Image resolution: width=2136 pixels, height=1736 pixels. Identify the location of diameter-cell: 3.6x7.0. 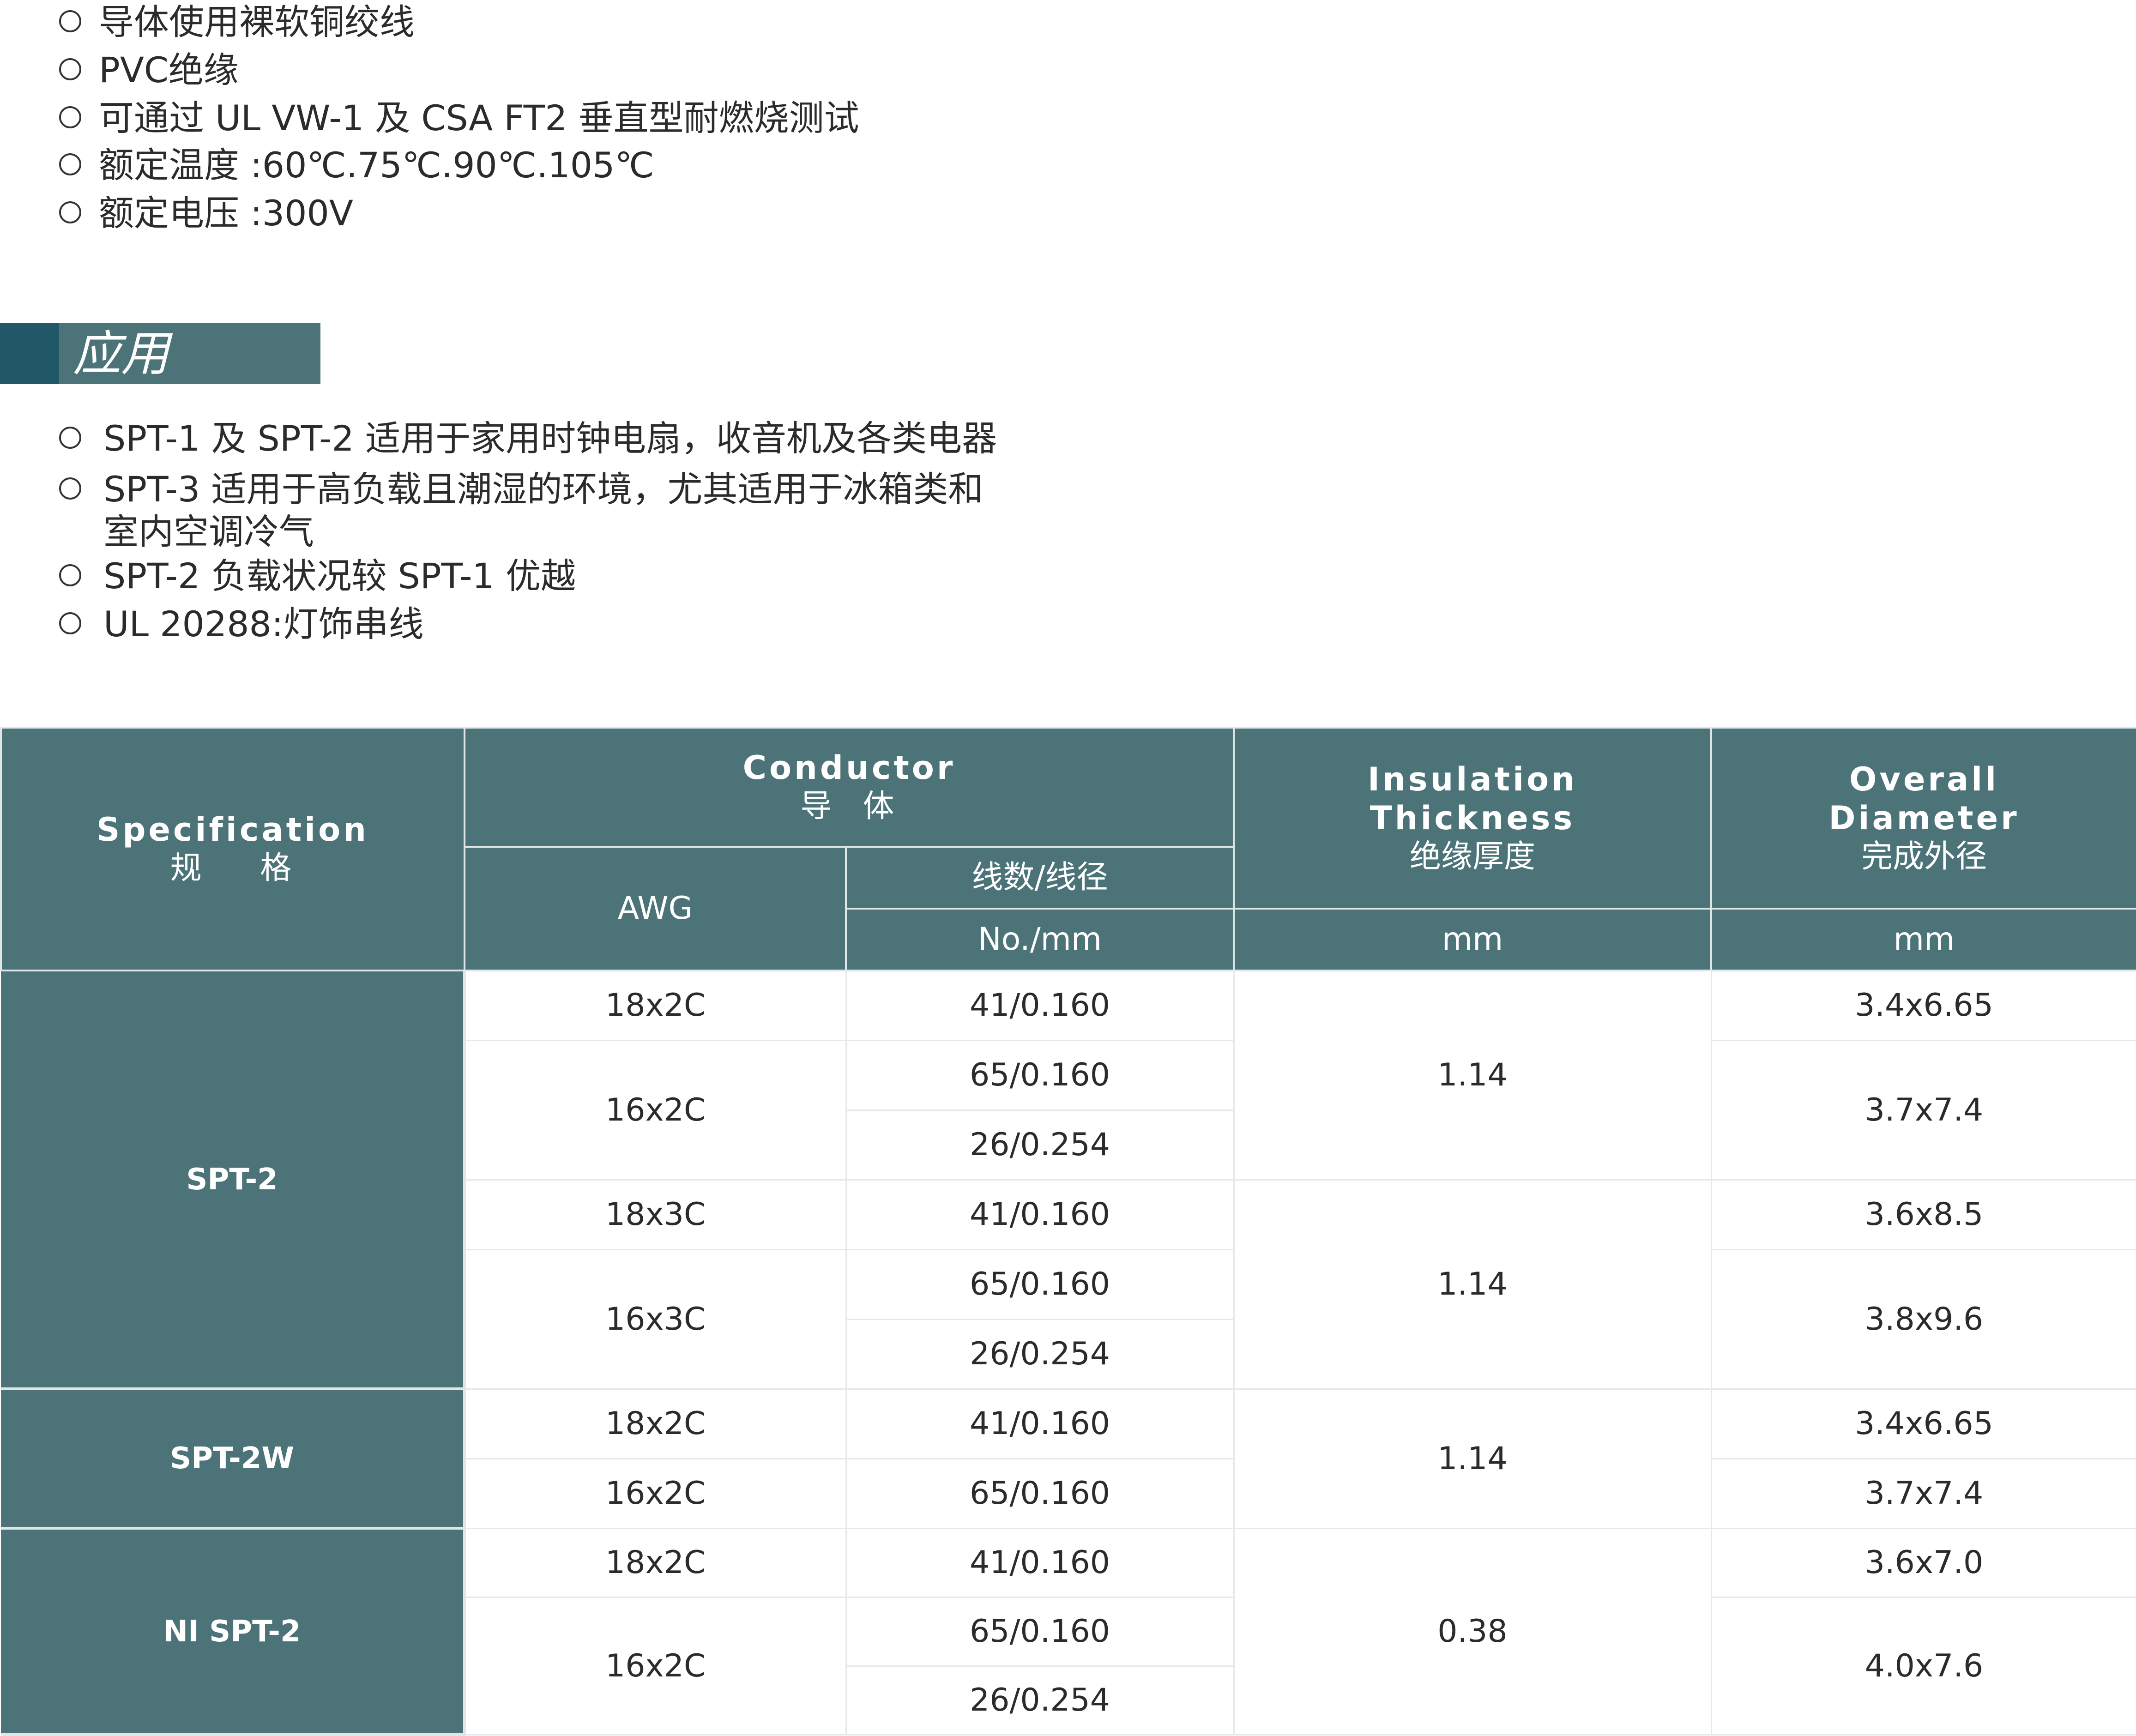
(1923, 1563).